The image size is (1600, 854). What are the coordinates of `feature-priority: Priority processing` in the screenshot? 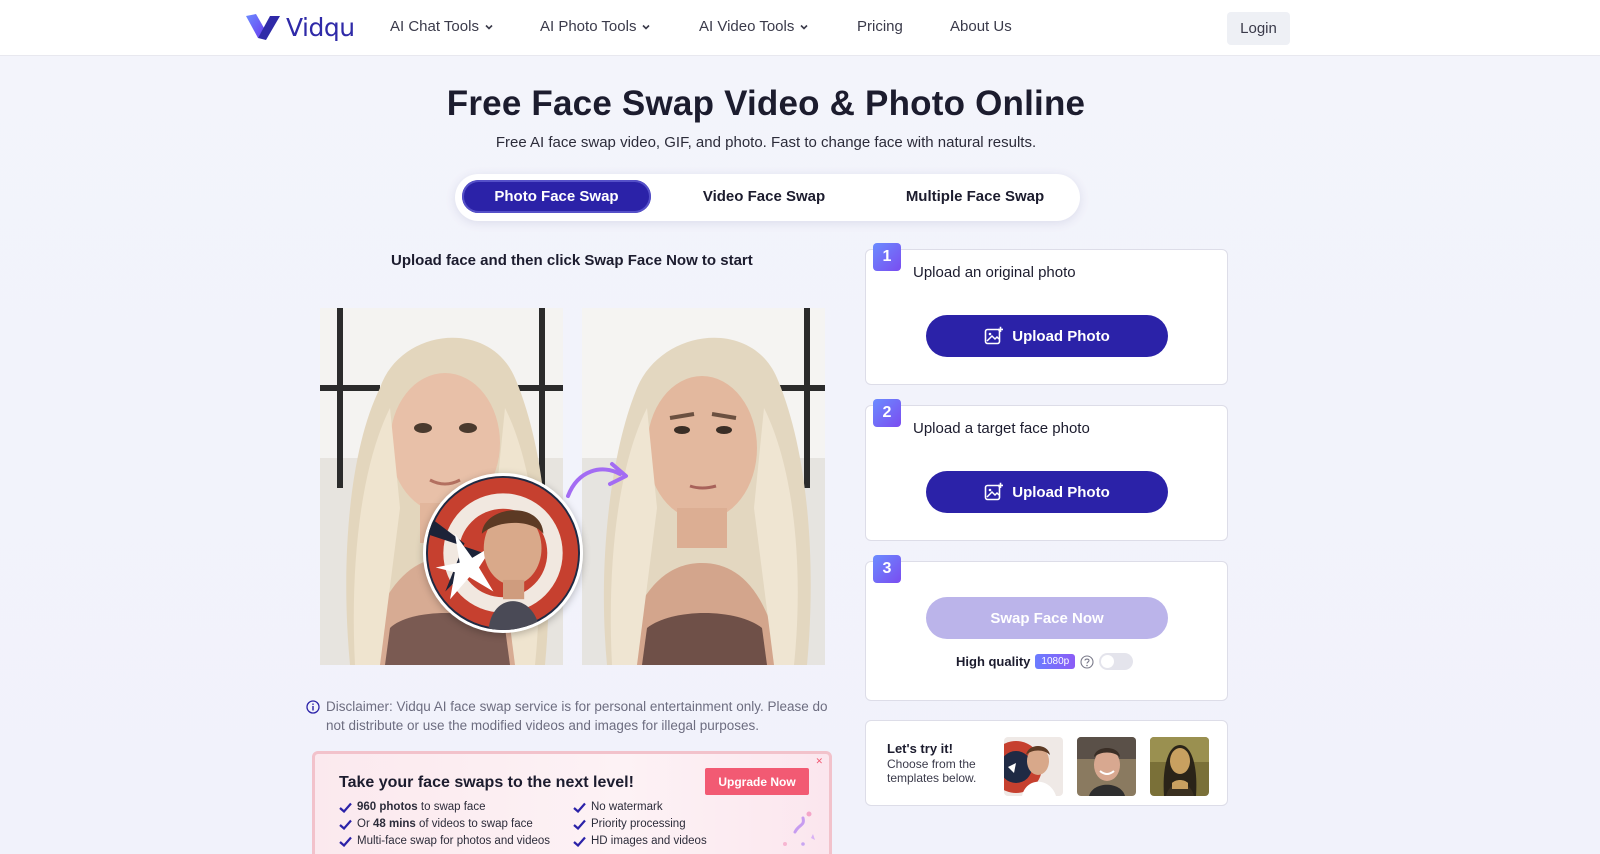 It's located at (629, 824).